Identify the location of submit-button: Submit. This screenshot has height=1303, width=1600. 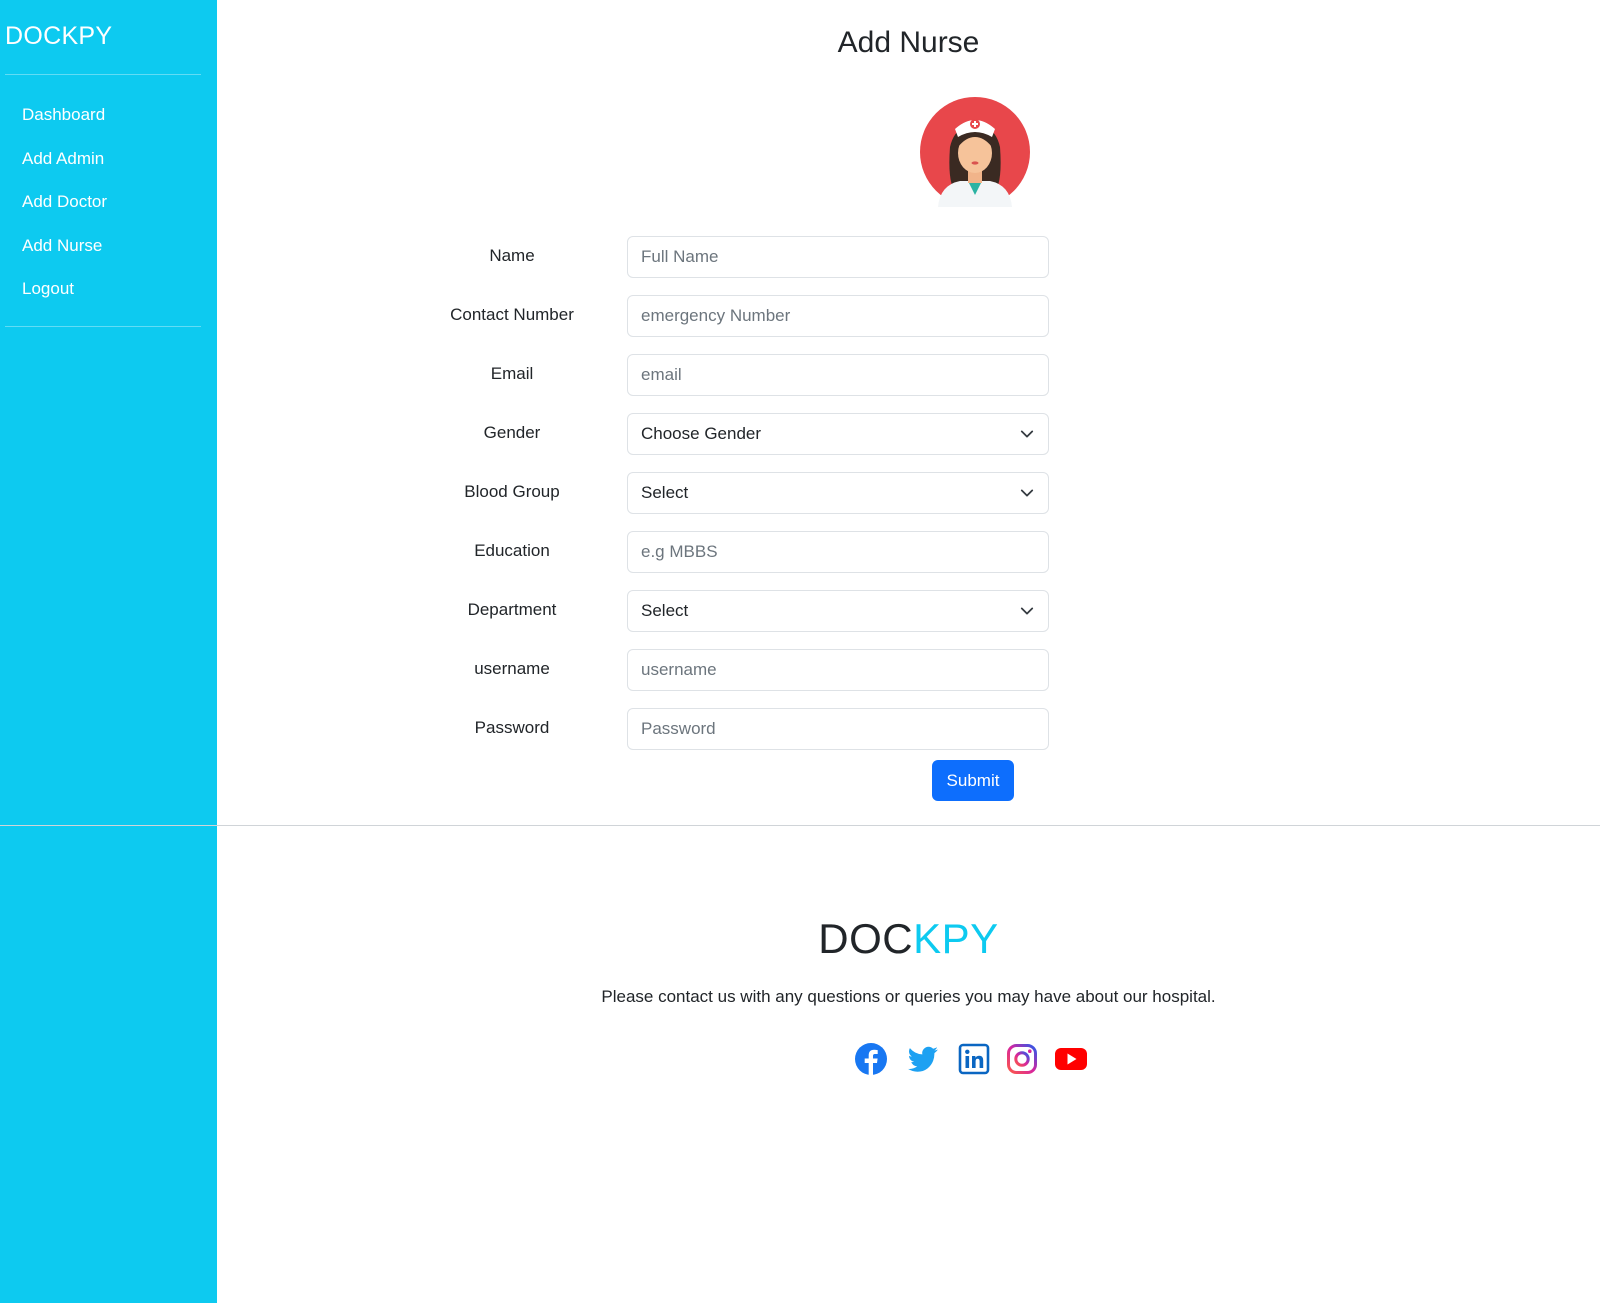
(973, 780).